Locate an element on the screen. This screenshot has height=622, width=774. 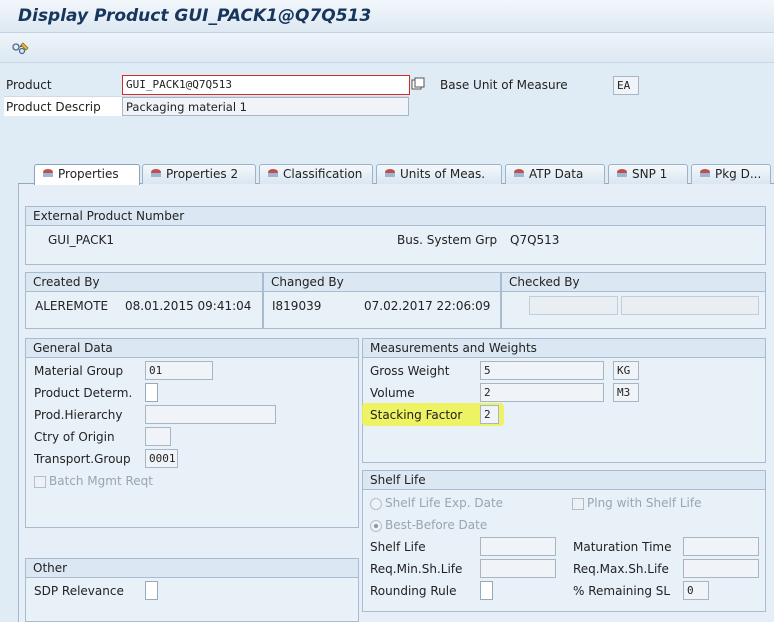
measurements-title: Measurements and Weights is located at coordinates (564, 348).